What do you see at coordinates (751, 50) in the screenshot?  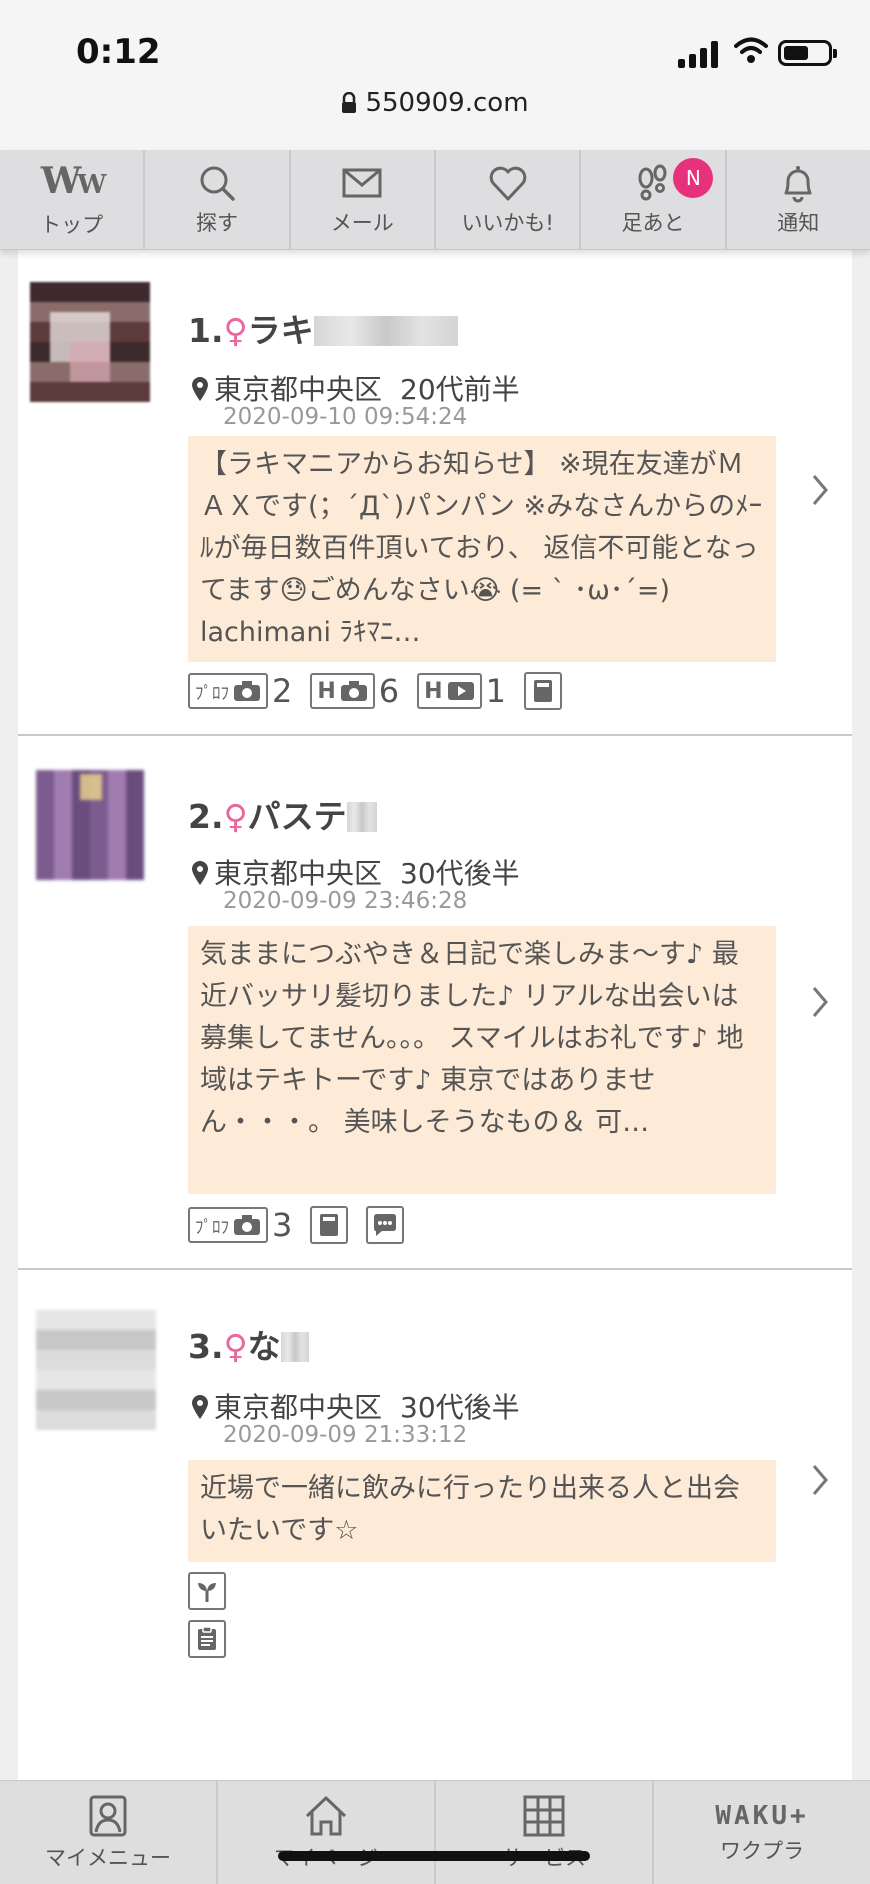 I see `wifi-icon` at bounding box center [751, 50].